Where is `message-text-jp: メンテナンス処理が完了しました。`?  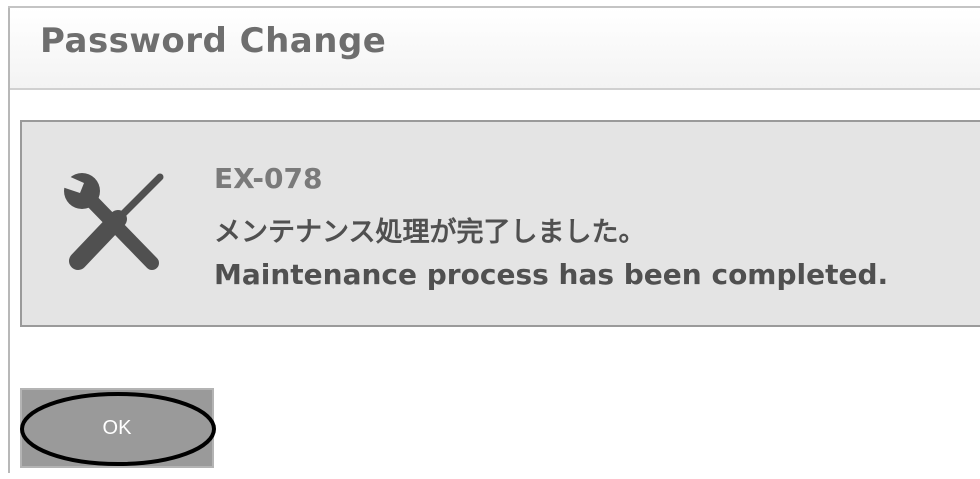 message-text-jp: メンテナンス処理が完了しました。 is located at coordinates (430, 232).